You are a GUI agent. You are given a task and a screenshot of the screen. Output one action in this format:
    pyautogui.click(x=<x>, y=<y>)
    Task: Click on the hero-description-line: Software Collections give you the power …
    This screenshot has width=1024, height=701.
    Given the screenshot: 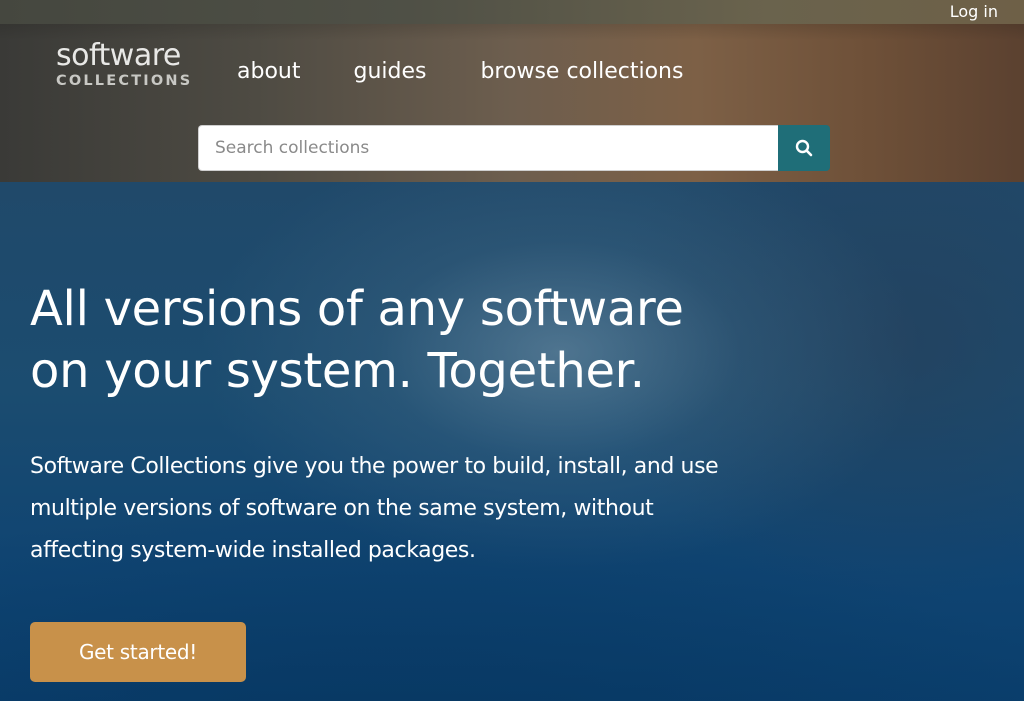 What is the action you would take?
    pyautogui.click(x=374, y=466)
    